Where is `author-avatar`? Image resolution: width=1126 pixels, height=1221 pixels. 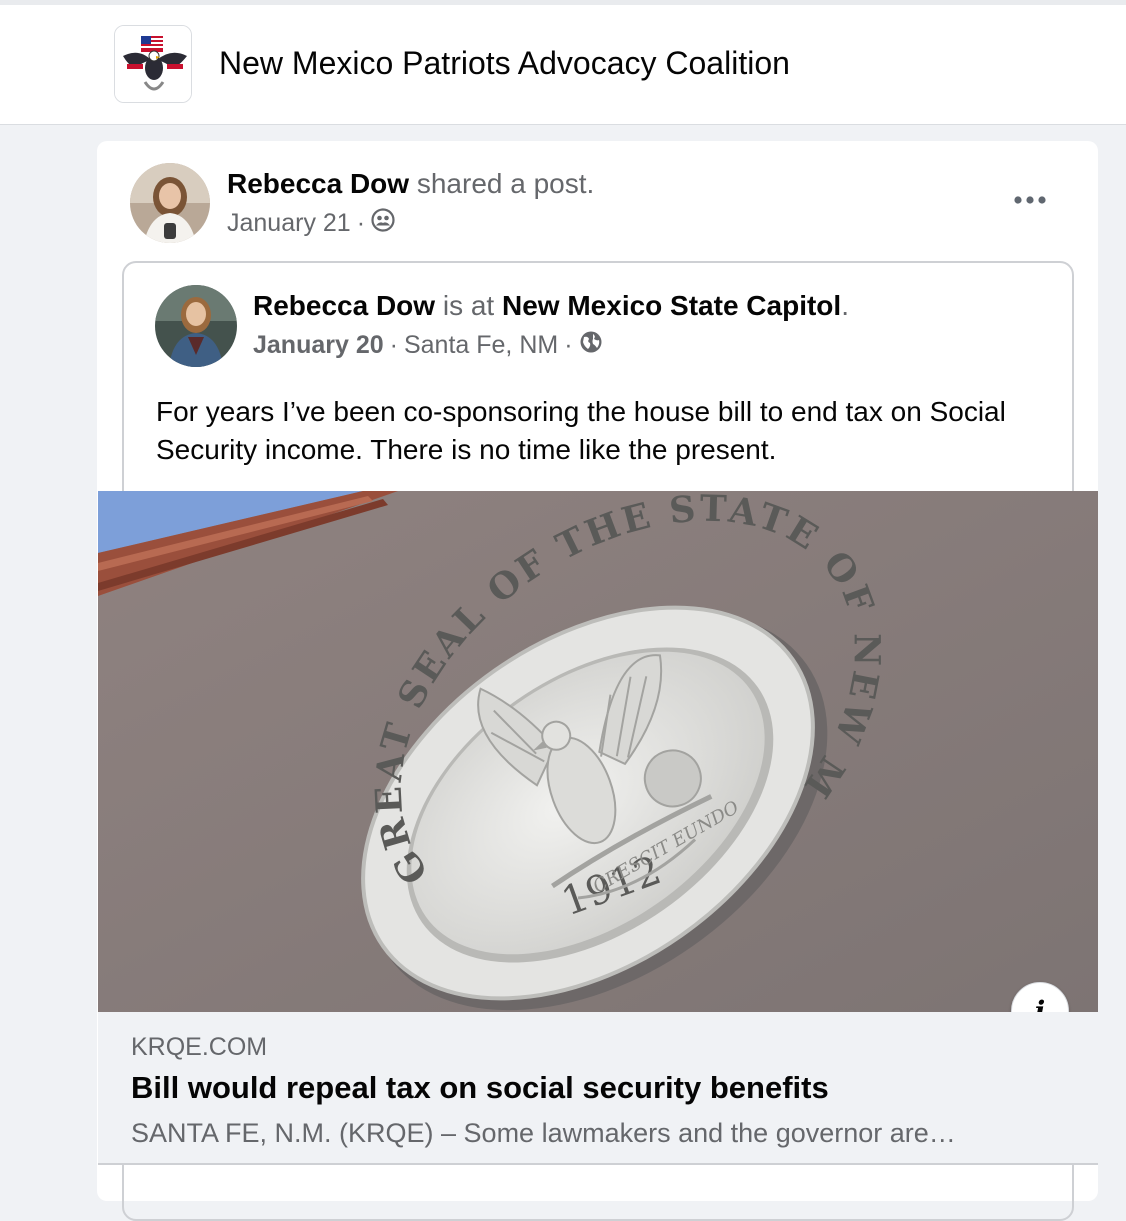 author-avatar is located at coordinates (170, 203).